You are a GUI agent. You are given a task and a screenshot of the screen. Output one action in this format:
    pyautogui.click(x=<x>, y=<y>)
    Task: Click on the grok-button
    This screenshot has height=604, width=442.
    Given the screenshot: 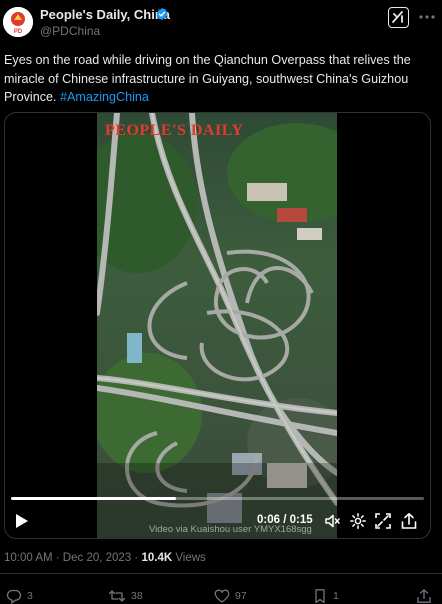 What is the action you would take?
    pyautogui.click(x=398, y=17)
    